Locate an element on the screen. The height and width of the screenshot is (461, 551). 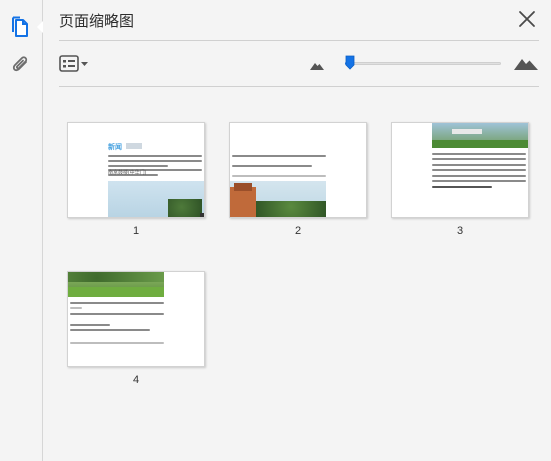
mountain-small-icon is located at coordinates (317, 66).